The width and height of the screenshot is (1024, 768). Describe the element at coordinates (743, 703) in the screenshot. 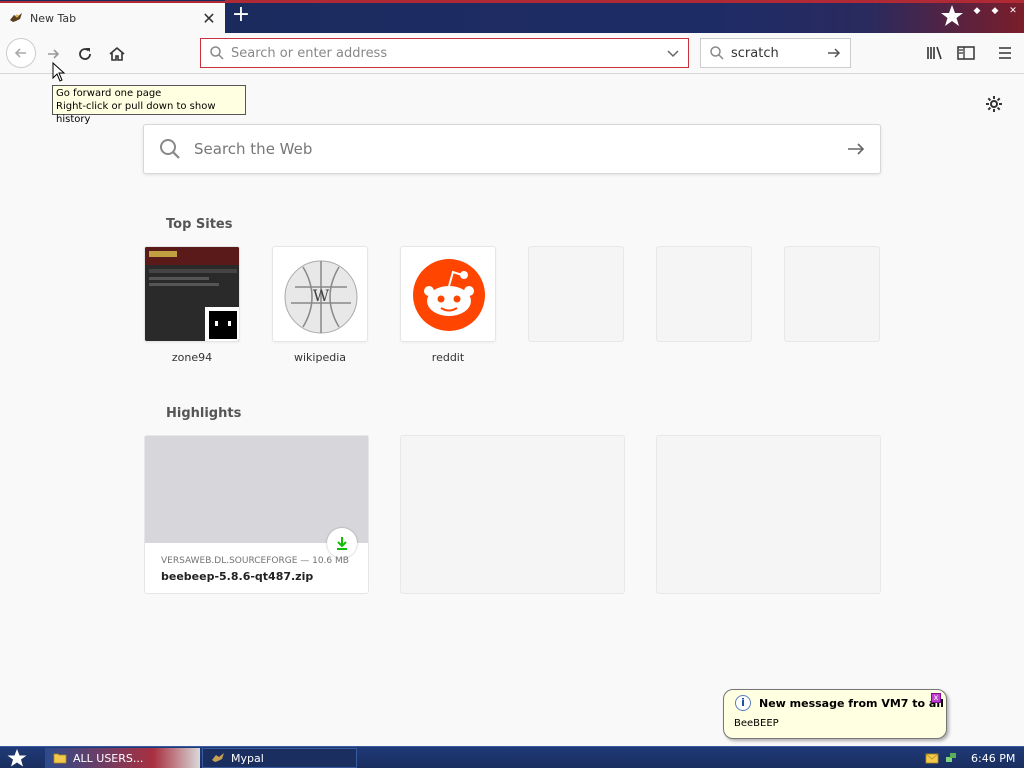

I see `info-icon: i` at that location.